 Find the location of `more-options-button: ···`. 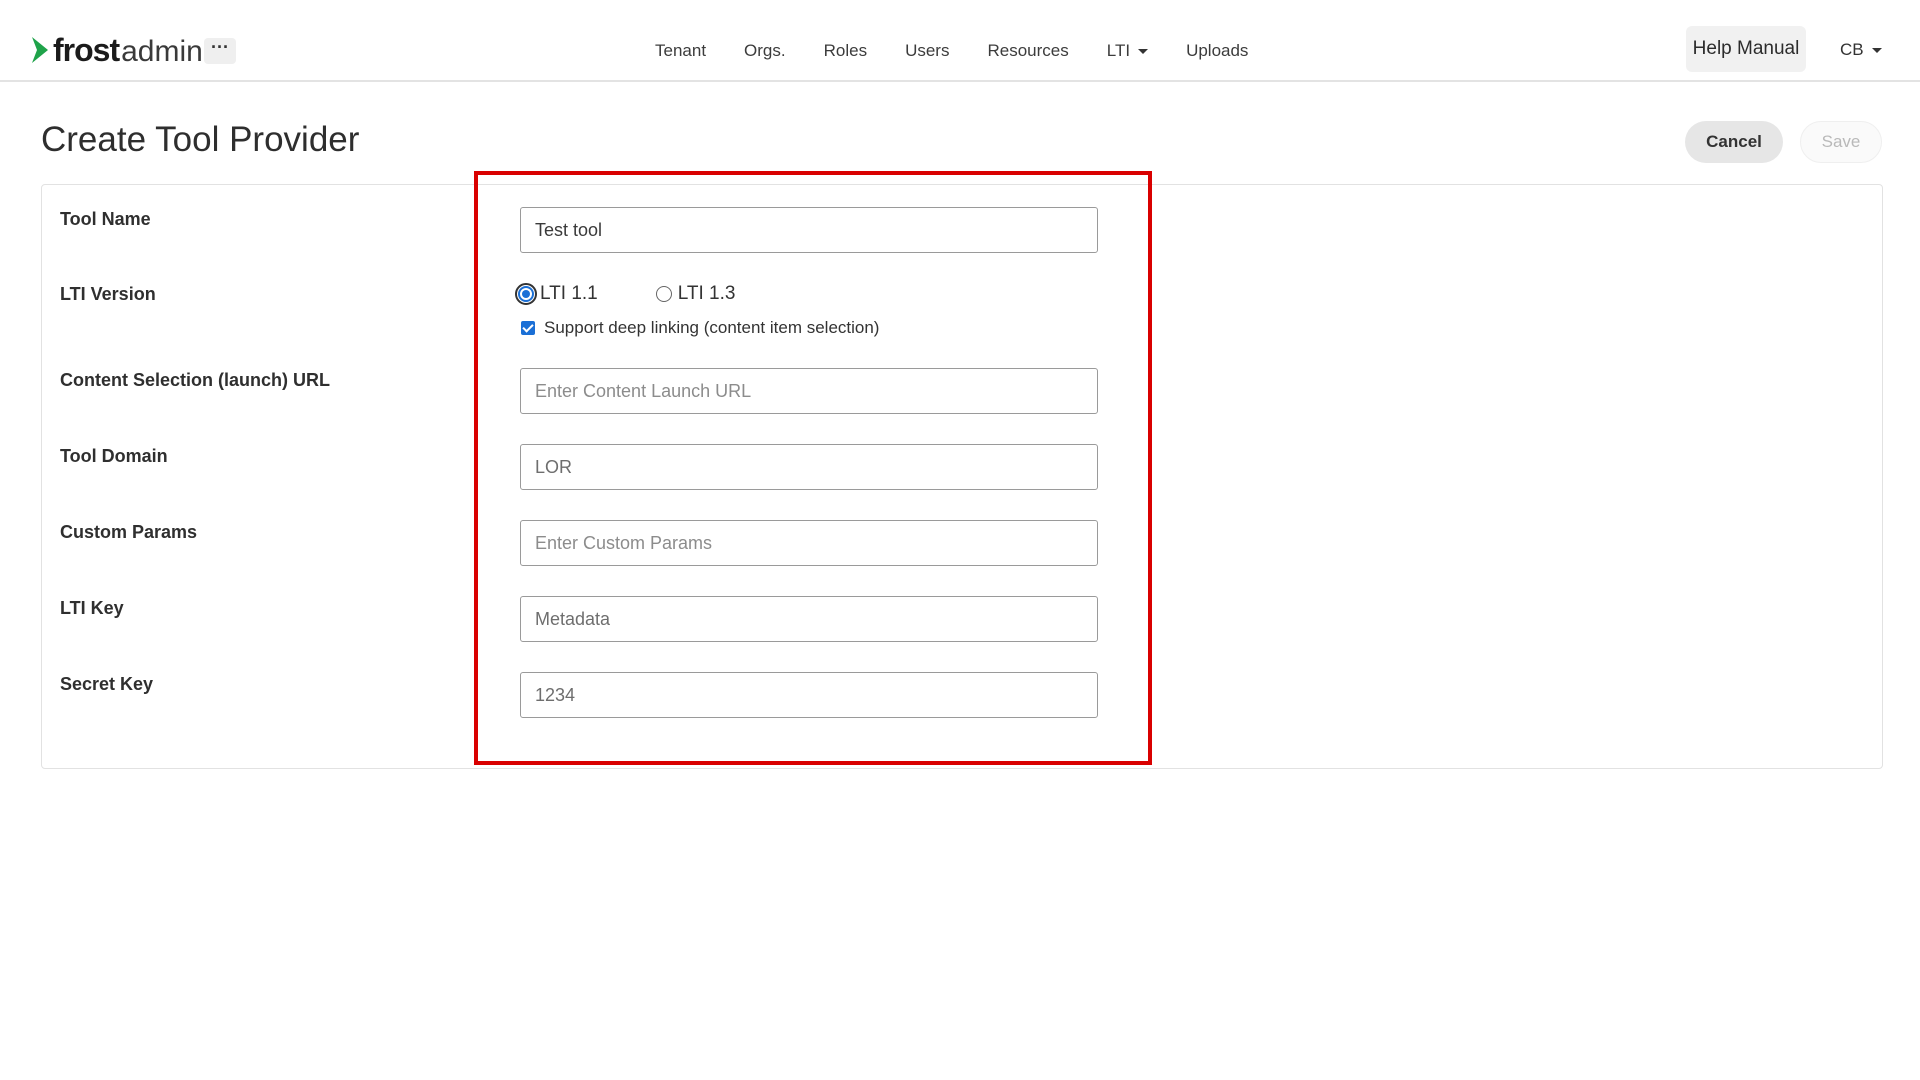

more-options-button: ··· is located at coordinates (220, 51).